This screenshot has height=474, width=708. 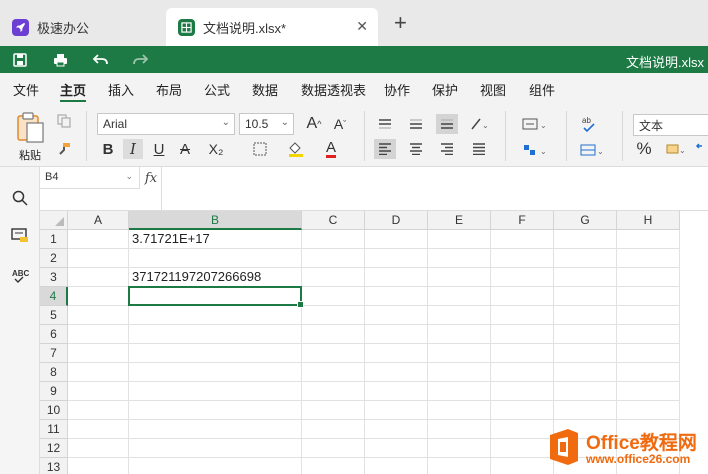 What do you see at coordinates (98, 277) in the screenshot?
I see `cell-a3` at bounding box center [98, 277].